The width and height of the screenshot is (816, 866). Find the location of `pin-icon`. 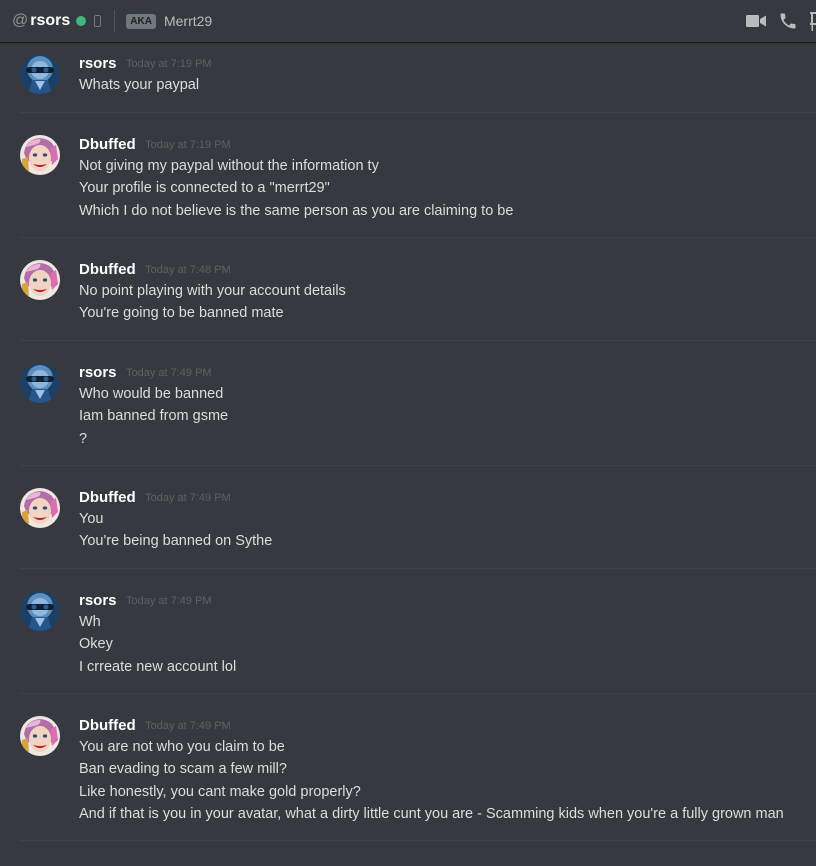

pin-icon is located at coordinates (813, 21).